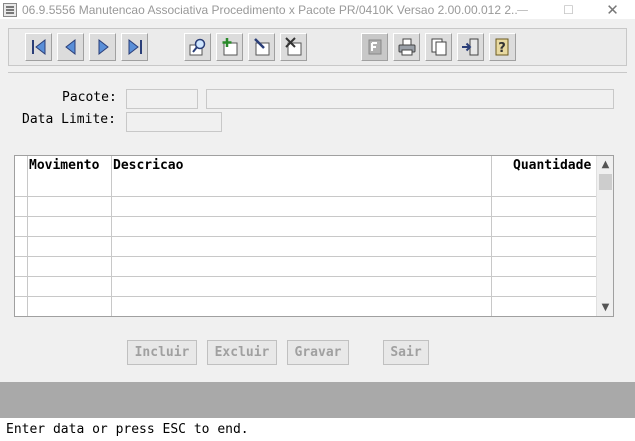 Image resolution: width=635 pixels, height=441 pixels. I want to click on copy-icon, so click(438, 47).